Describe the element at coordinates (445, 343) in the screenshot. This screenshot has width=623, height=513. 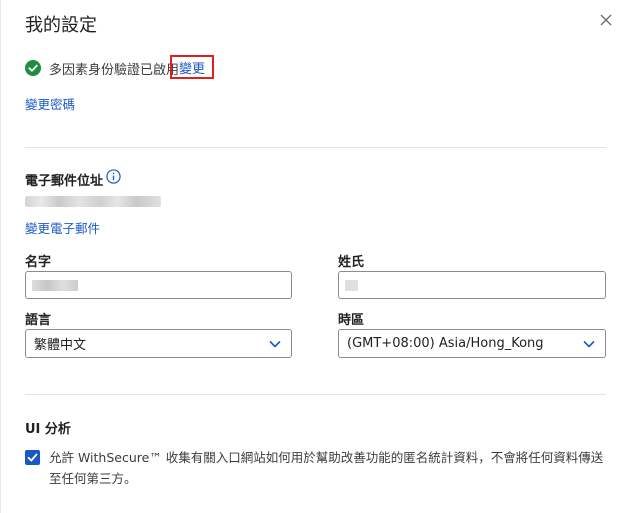
I see `timezone-select-value: (GMT+08:00) Asia/Hong_Kong` at that location.